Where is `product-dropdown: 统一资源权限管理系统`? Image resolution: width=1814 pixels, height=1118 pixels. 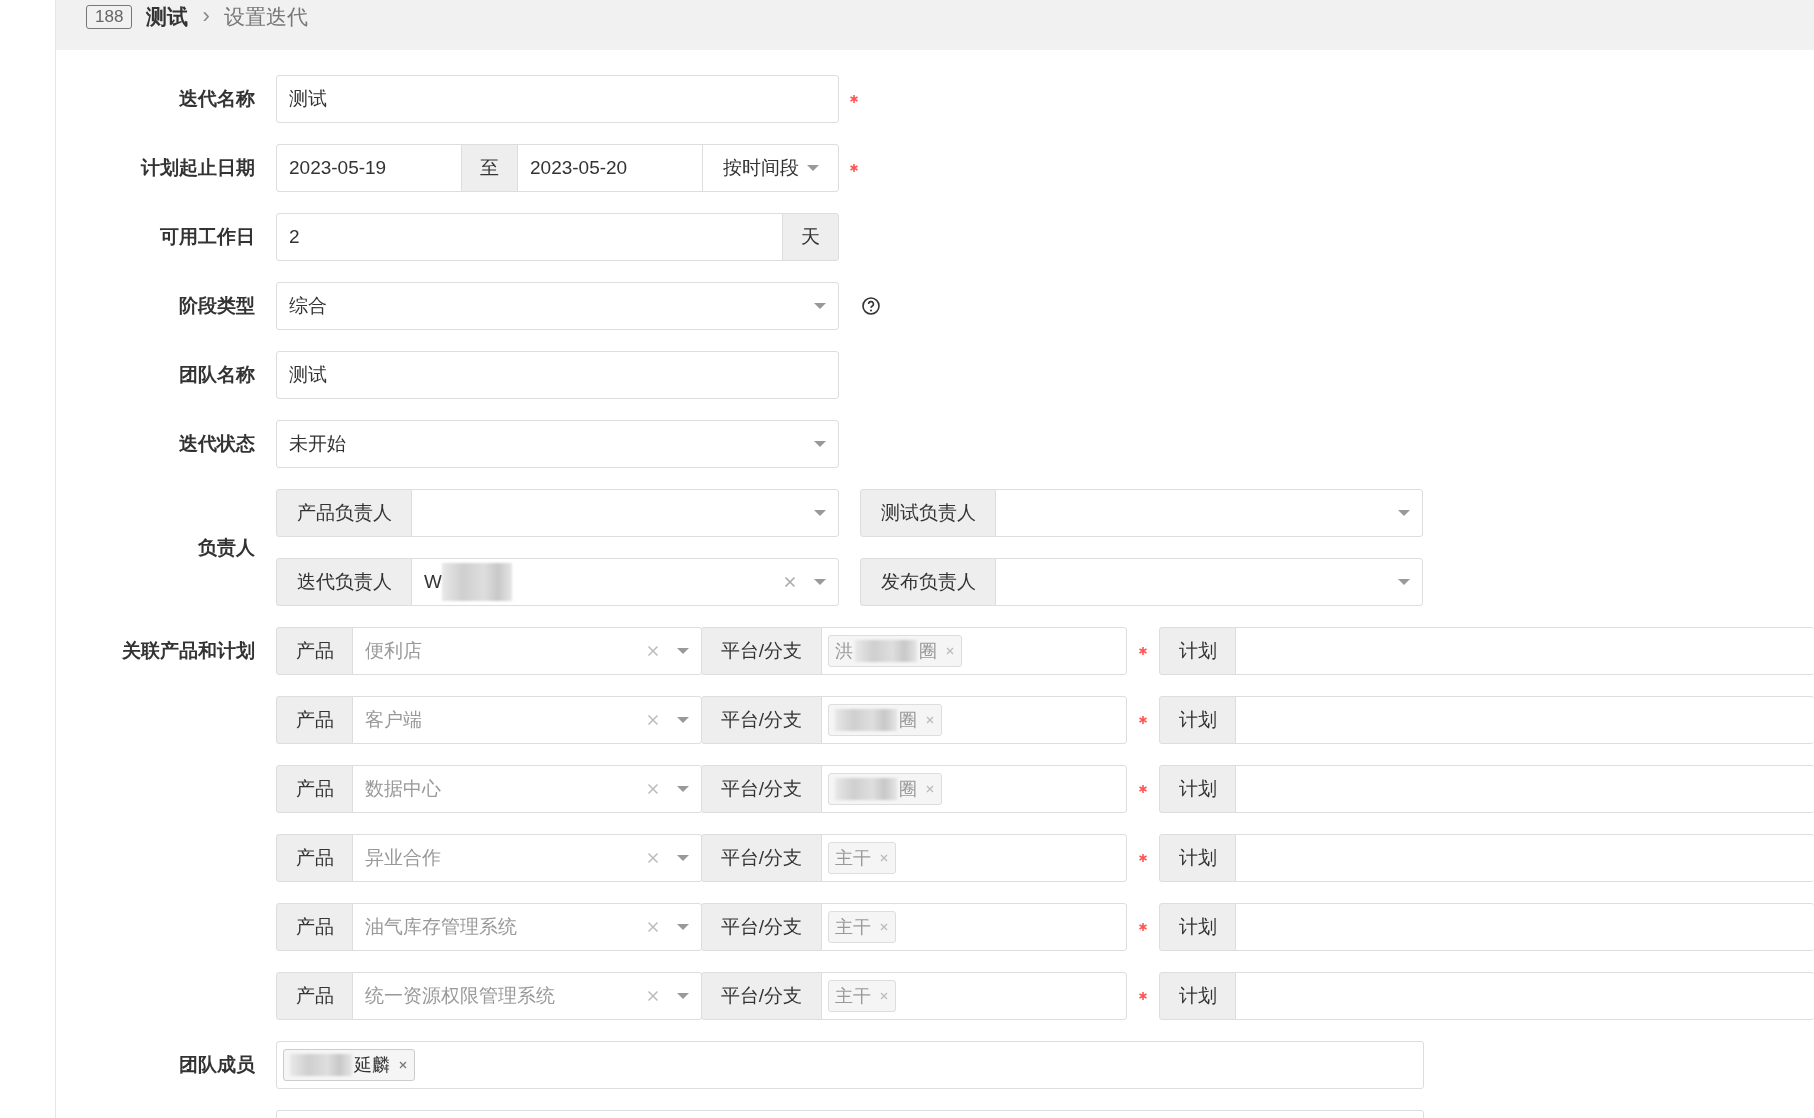 product-dropdown: 统一资源权限管理系统 is located at coordinates (527, 996).